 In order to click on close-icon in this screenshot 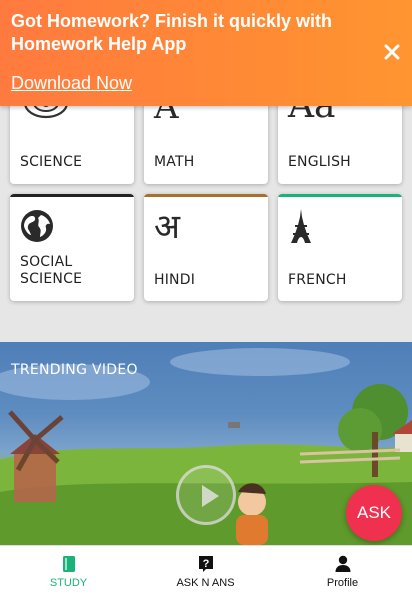, I will do `click(392, 52)`.